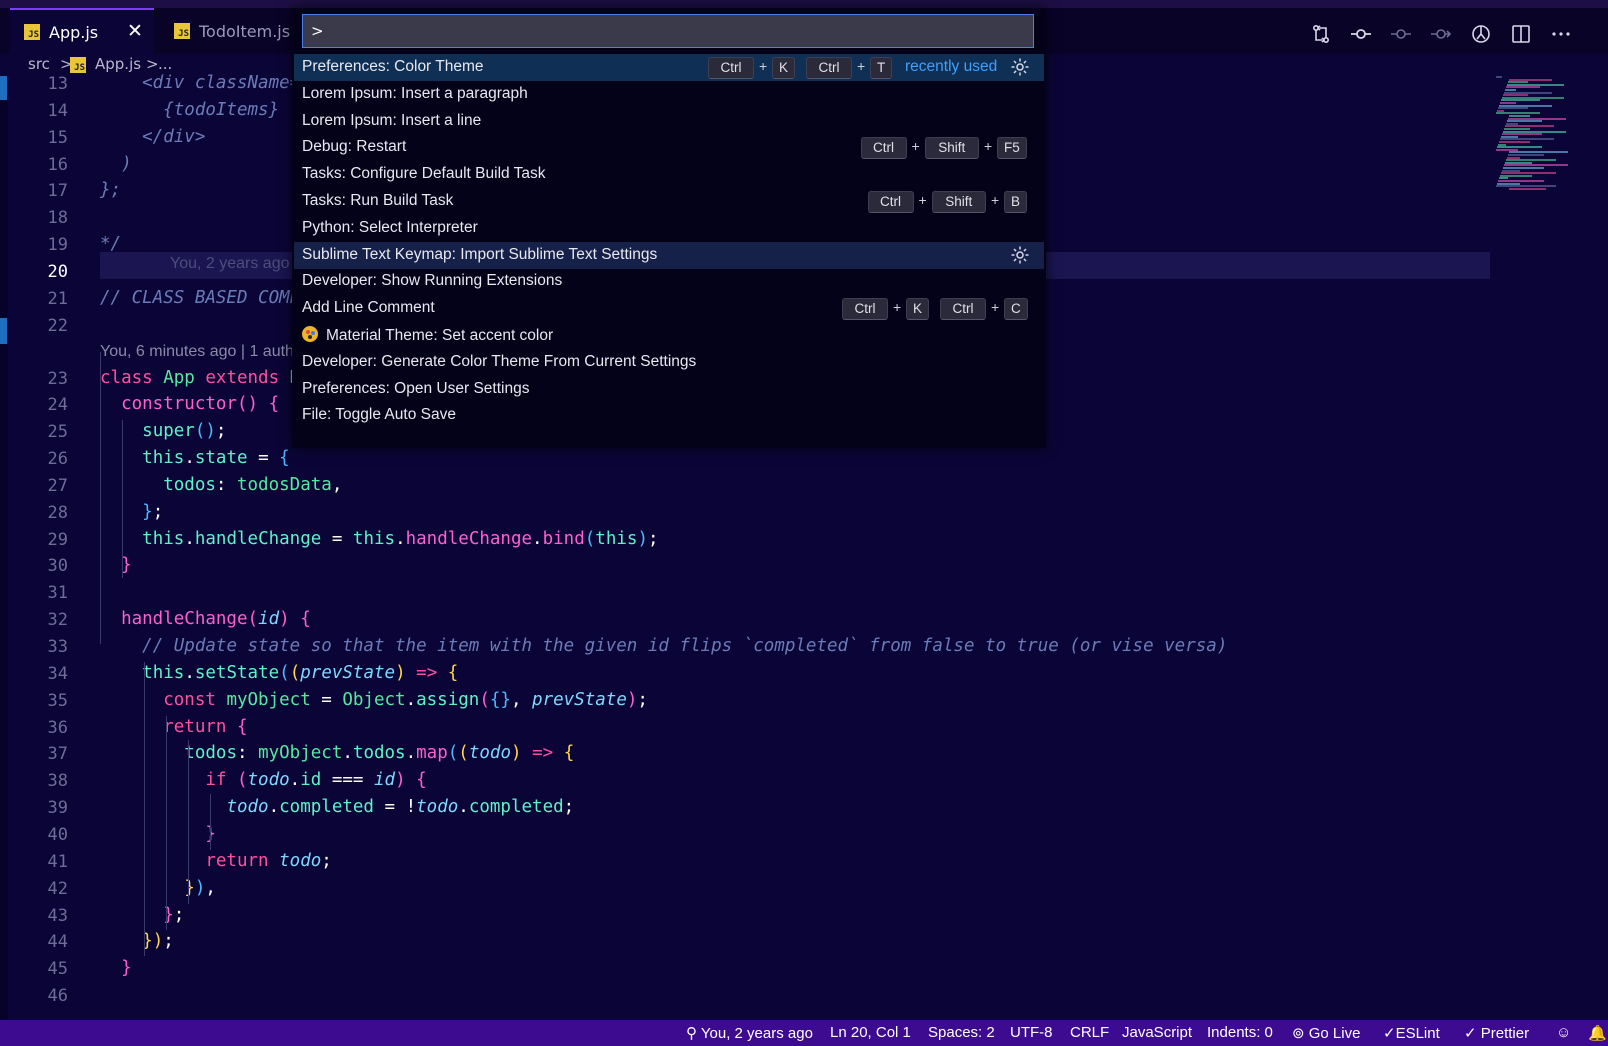  I want to click on tab-app-js: JS App.js ✕, so click(82, 31).